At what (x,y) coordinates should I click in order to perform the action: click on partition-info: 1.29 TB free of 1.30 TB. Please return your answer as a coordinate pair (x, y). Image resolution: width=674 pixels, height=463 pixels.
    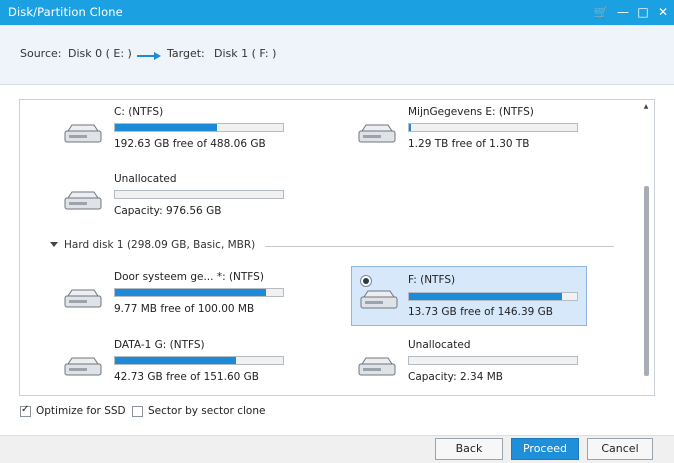
    Looking at the image, I should click on (469, 144).